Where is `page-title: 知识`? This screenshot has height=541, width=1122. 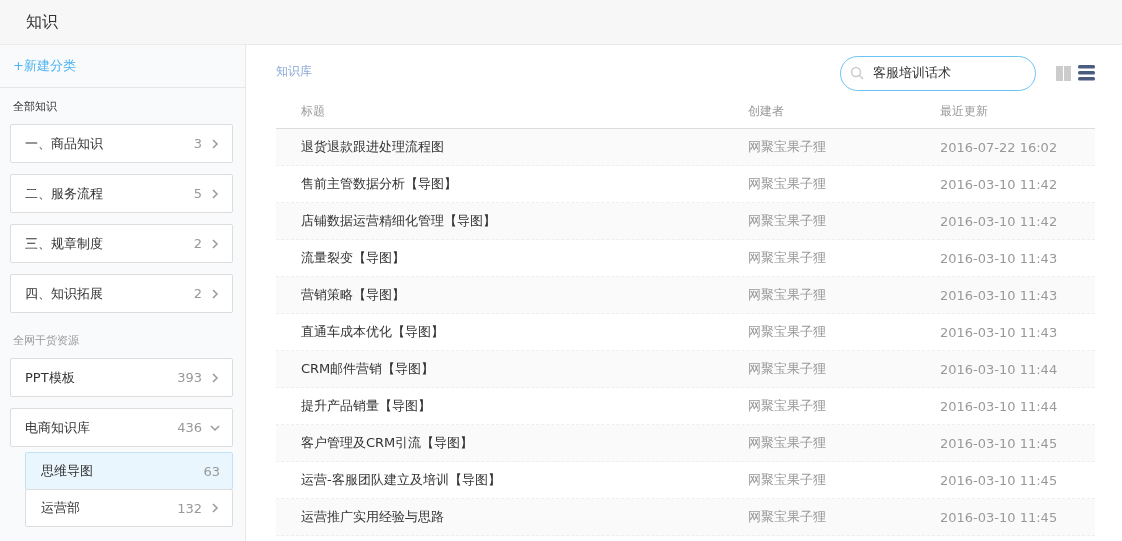
page-title: 知识 is located at coordinates (42, 22).